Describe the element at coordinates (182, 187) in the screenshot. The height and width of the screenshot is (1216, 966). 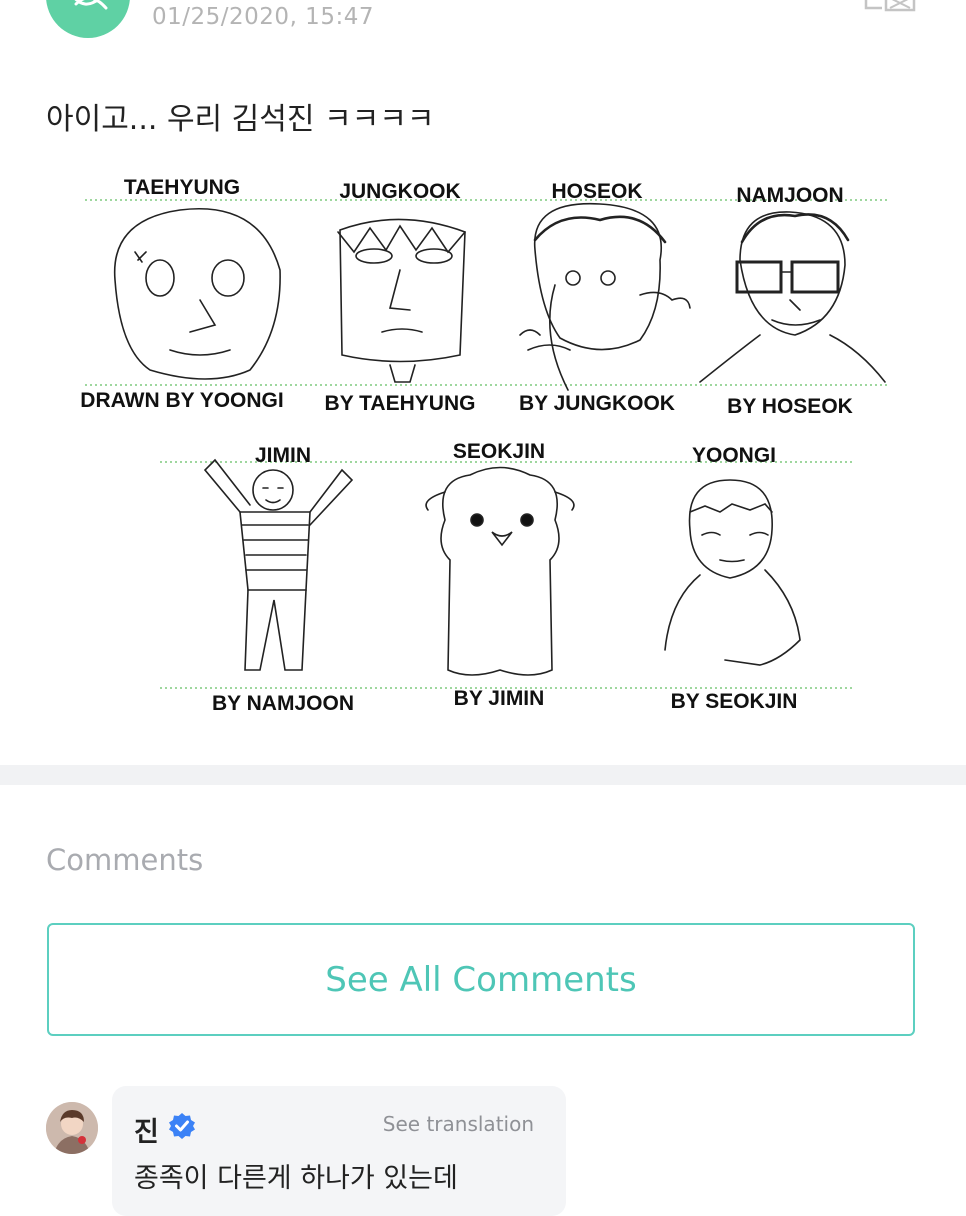
I see `drawing-title-taehyung: TAEHYUNG` at that location.